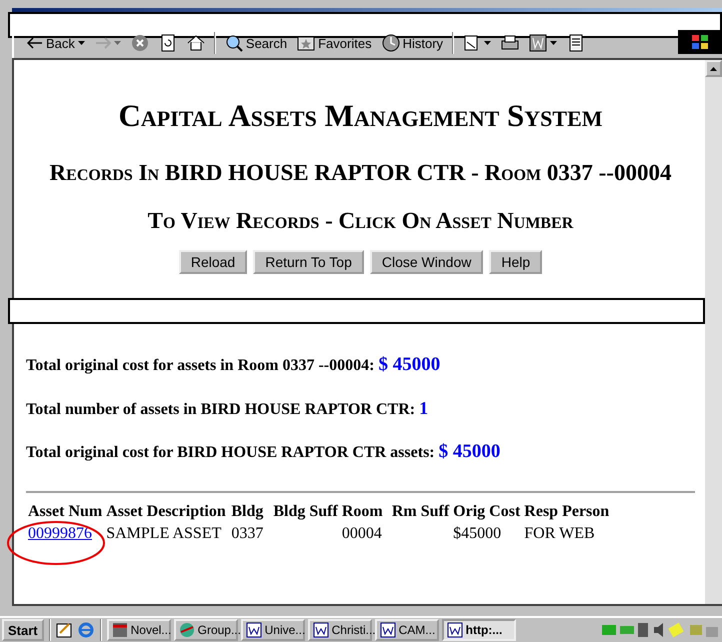  What do you see at coordinates (362, 533) in the screenshot?
I see `table-cell: 00004` at bounding box center [362, 533].